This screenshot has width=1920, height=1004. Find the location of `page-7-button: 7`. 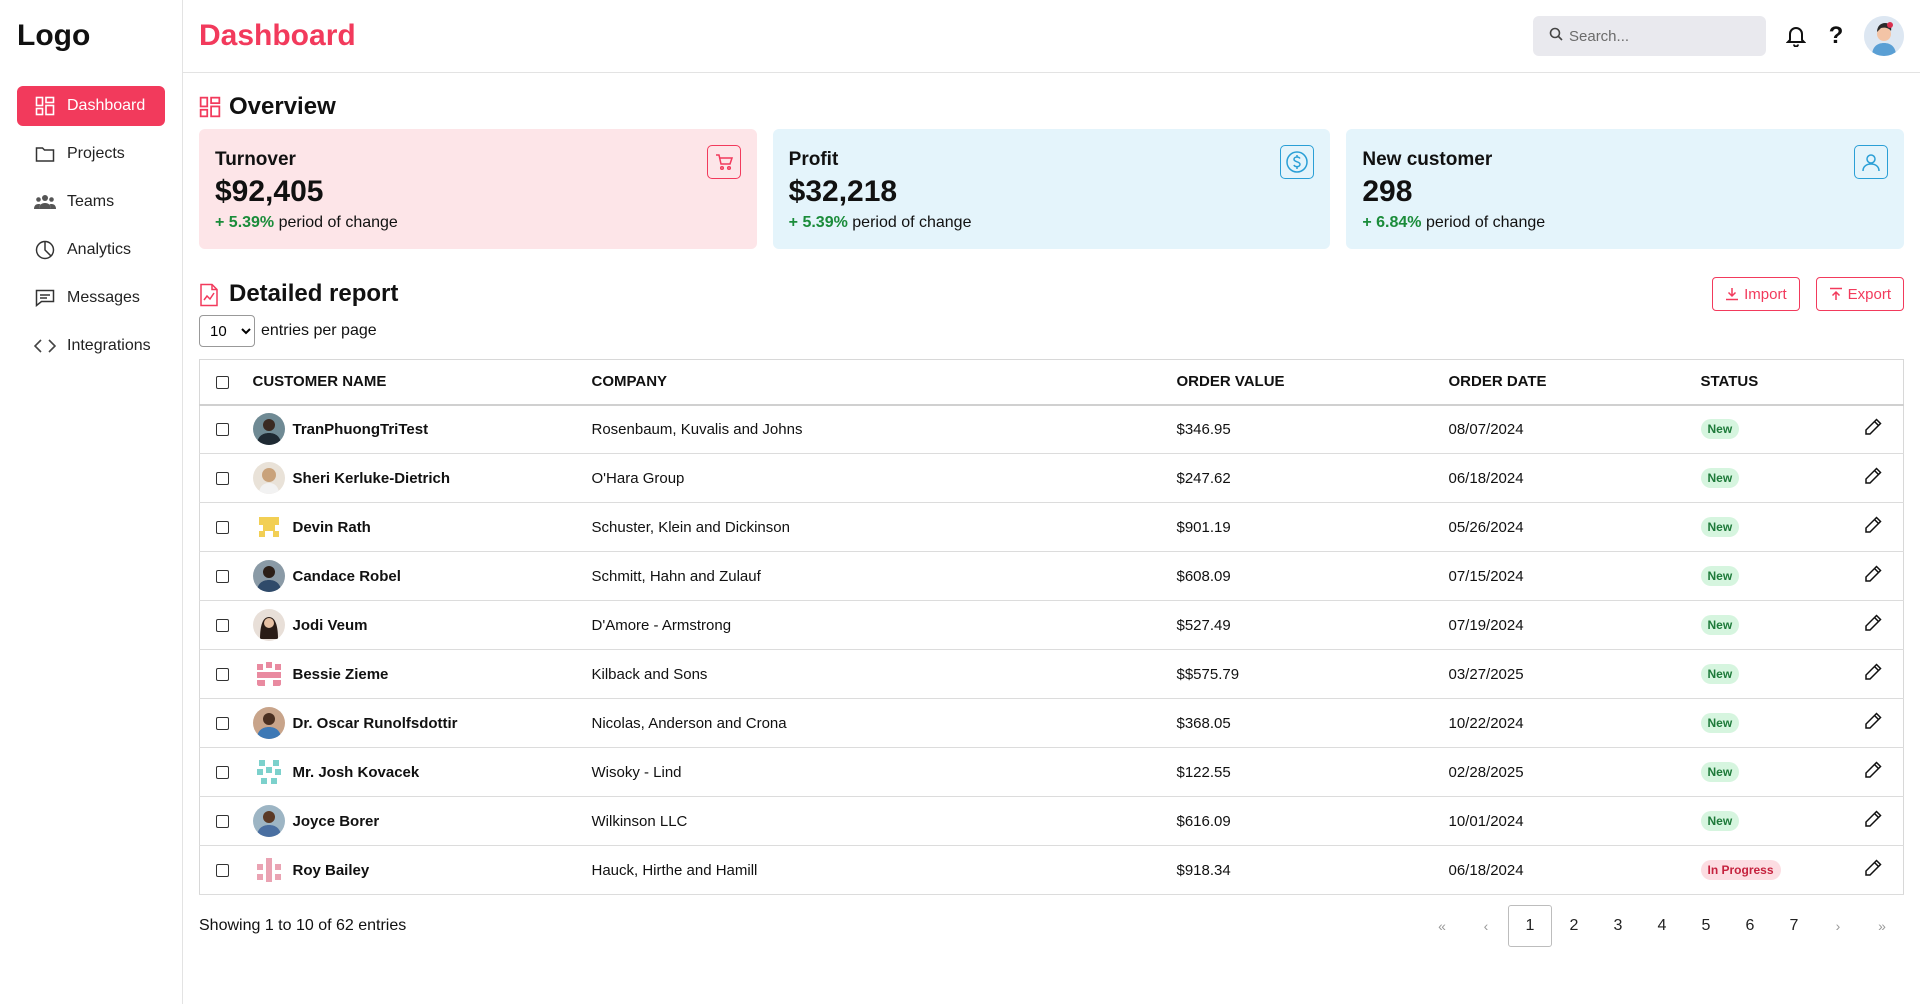

page-7-button: 7 is located at coordinates (1794, 926).